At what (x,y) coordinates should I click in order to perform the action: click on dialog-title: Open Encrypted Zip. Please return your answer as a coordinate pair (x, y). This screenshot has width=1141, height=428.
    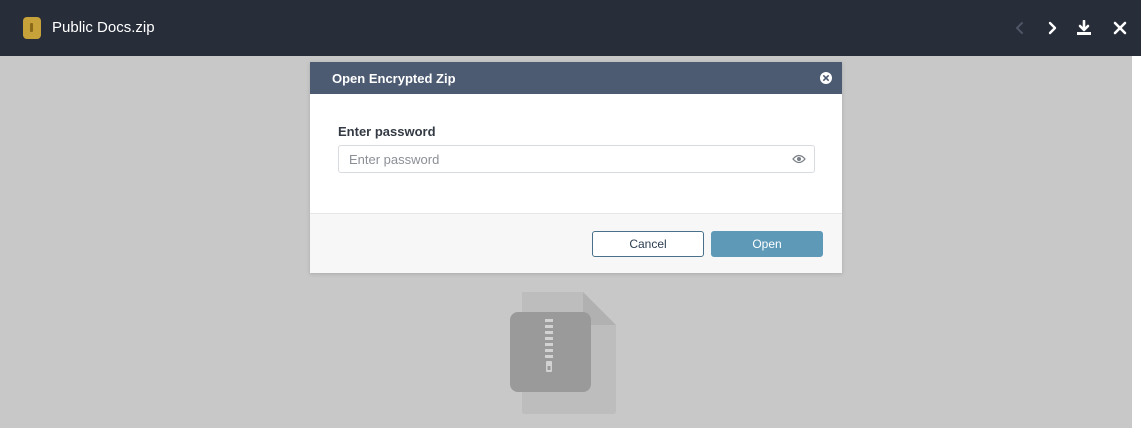
    Looking at the image, I should click on (394, 78).